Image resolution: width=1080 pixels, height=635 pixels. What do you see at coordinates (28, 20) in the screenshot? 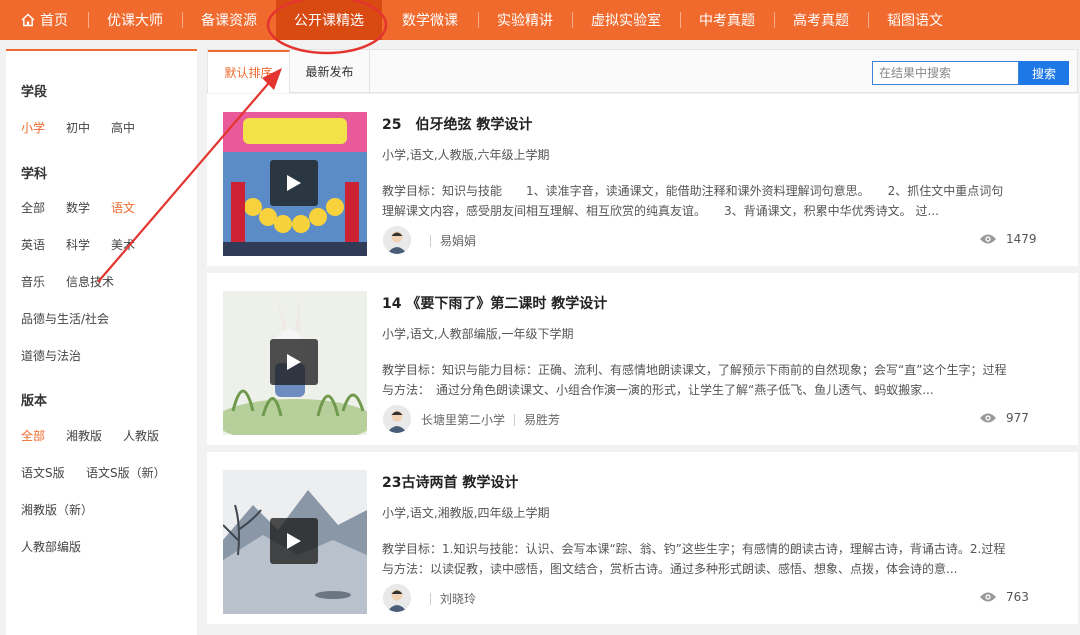
I see `home-icon` at bounding box center [28, 20].